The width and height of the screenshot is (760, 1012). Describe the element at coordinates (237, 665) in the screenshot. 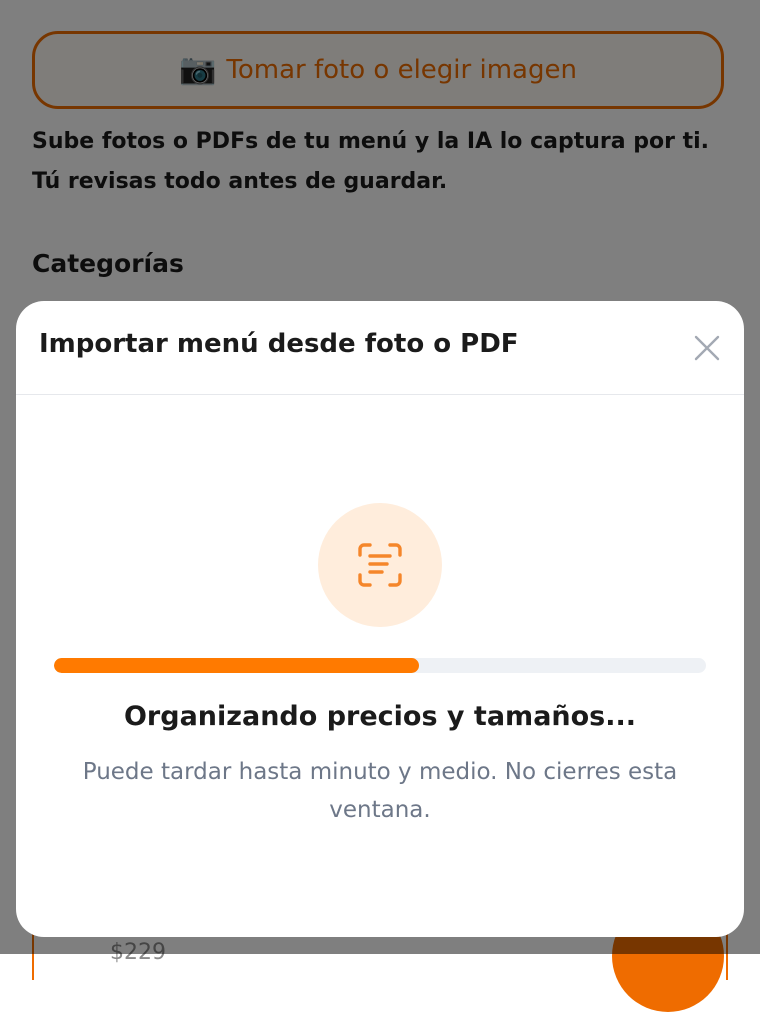

I see `import-progress-fill` at that location.